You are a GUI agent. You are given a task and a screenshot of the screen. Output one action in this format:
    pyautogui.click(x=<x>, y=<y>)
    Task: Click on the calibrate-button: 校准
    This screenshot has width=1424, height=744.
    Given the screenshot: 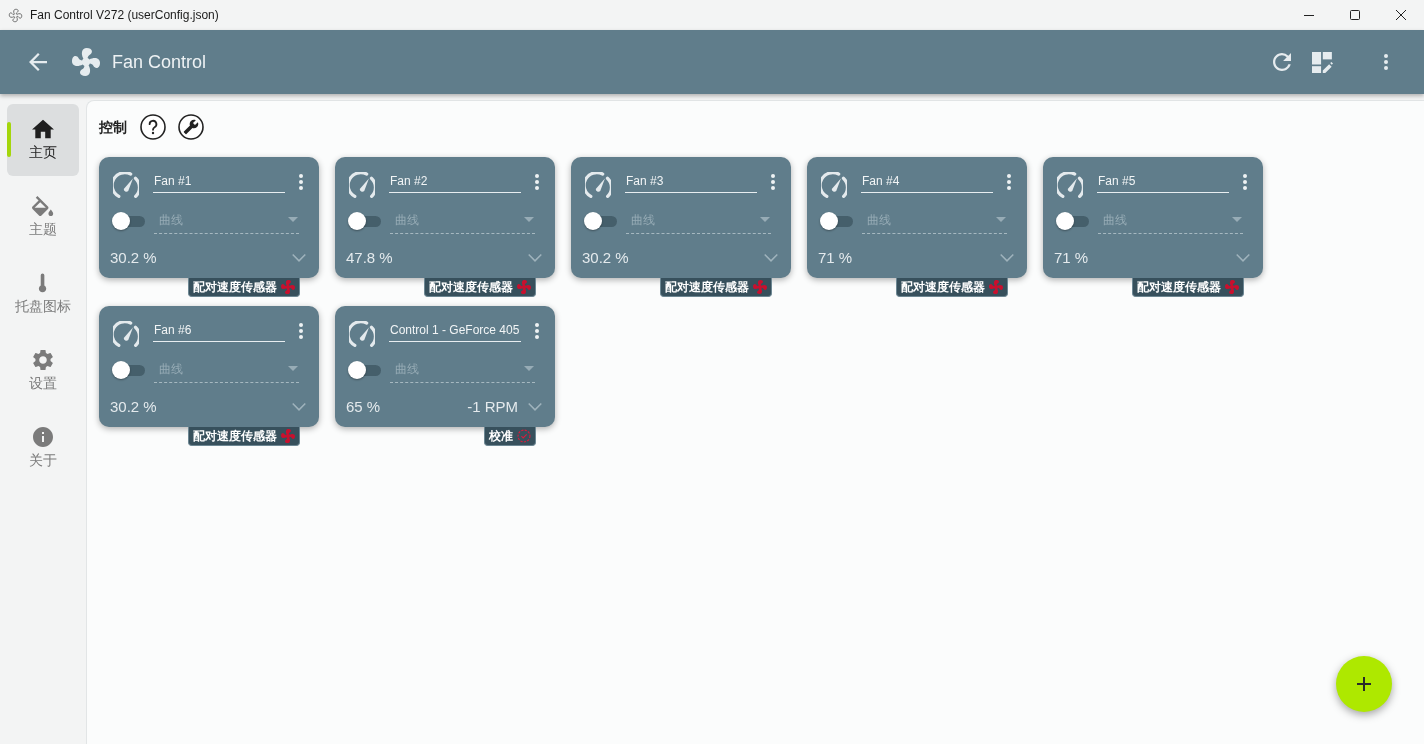 What is the action you would take?
    pyautogui.click(x=510, y=436)
    